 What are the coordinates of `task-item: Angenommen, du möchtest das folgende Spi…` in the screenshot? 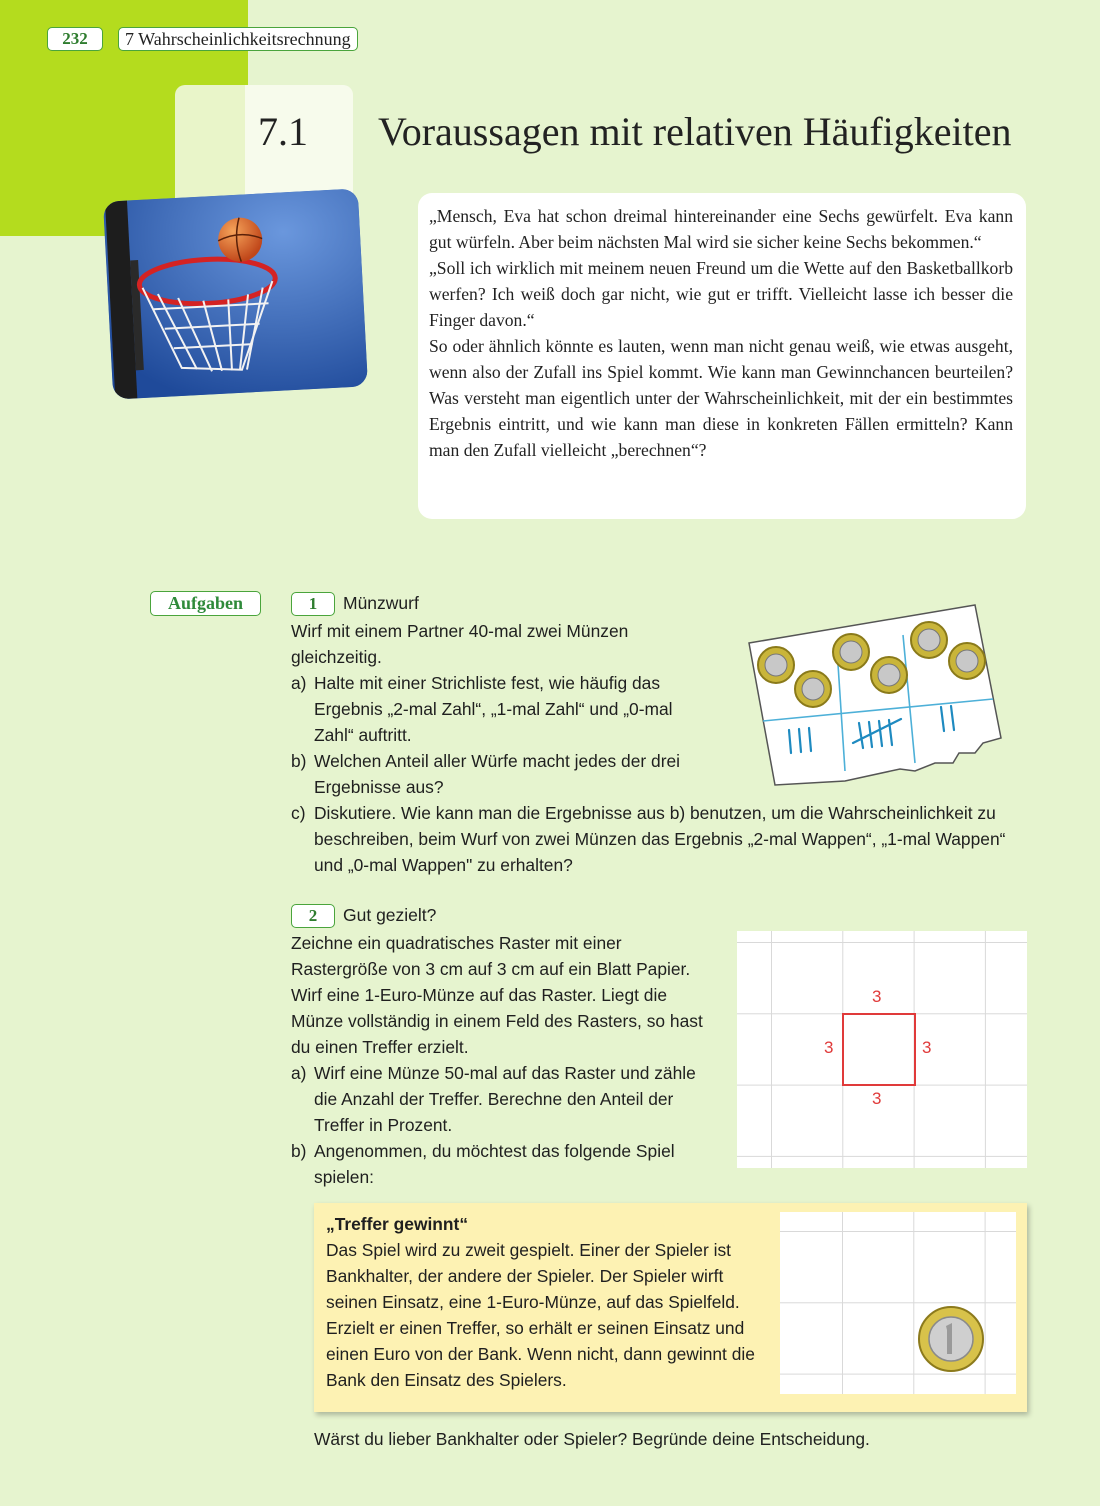 It's located at (494, 1164).